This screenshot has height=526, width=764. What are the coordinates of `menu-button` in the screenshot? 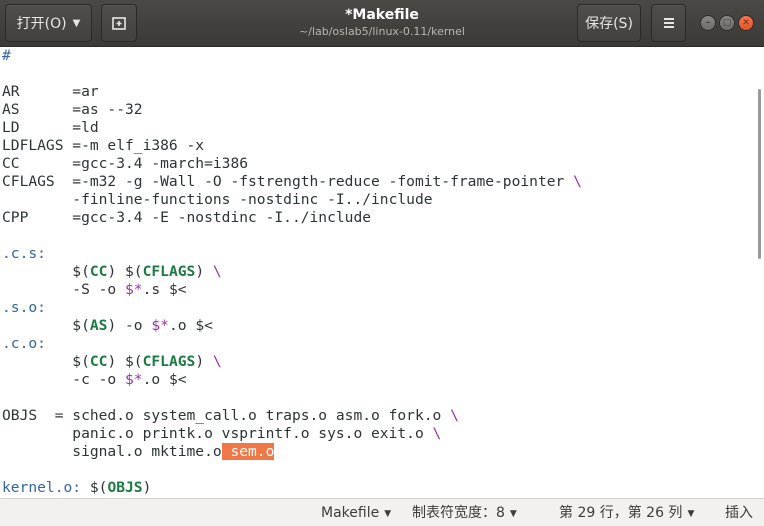 It's located at (668, 23).